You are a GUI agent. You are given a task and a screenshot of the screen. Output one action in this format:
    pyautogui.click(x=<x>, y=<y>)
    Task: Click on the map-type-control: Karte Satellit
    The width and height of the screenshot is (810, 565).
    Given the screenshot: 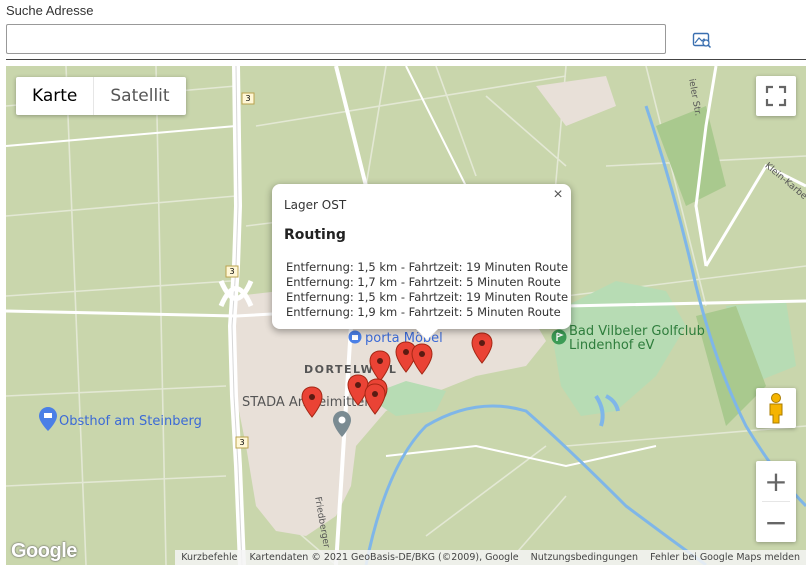 What is the action you would take?
    pyautogui.click(x=101, y=96)
    